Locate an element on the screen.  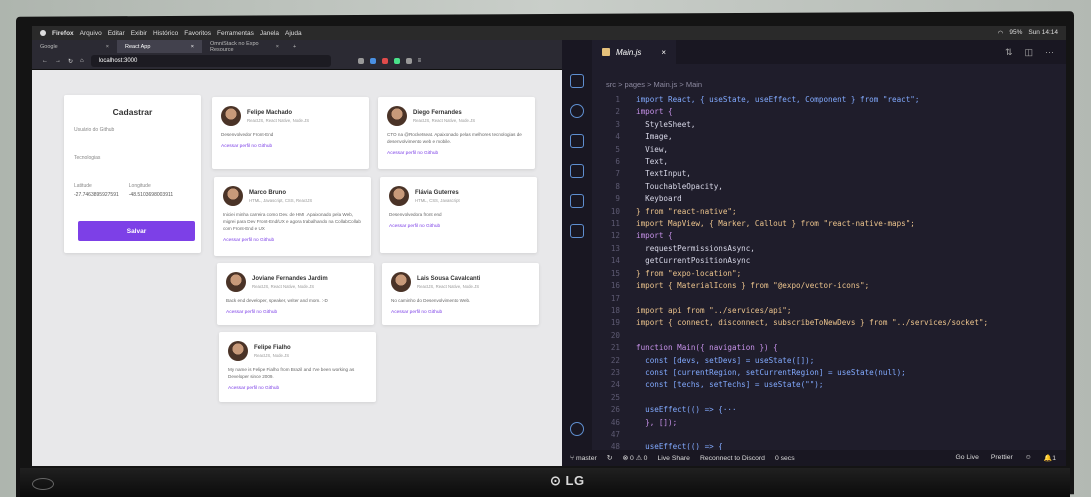
extensions-icon is located at coordinates (577, 201).